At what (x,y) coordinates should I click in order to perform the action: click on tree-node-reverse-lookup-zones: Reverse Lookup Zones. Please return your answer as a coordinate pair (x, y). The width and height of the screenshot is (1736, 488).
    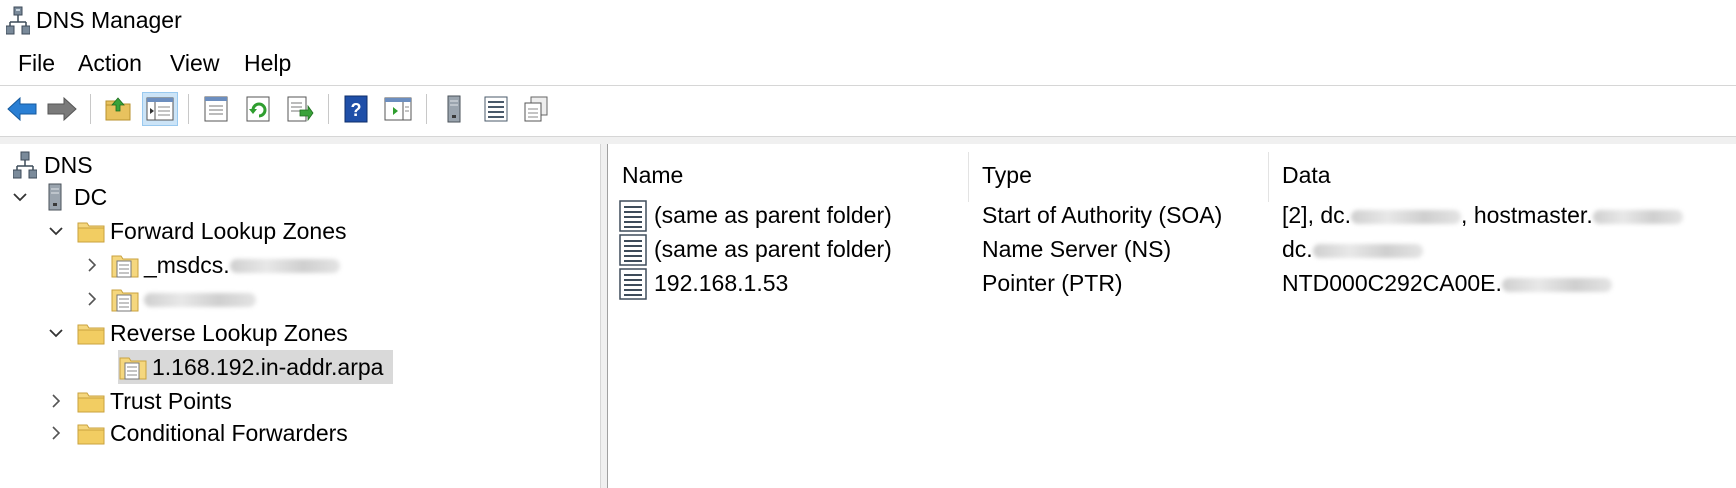
    Looking at the image, I should click on (199, 333).